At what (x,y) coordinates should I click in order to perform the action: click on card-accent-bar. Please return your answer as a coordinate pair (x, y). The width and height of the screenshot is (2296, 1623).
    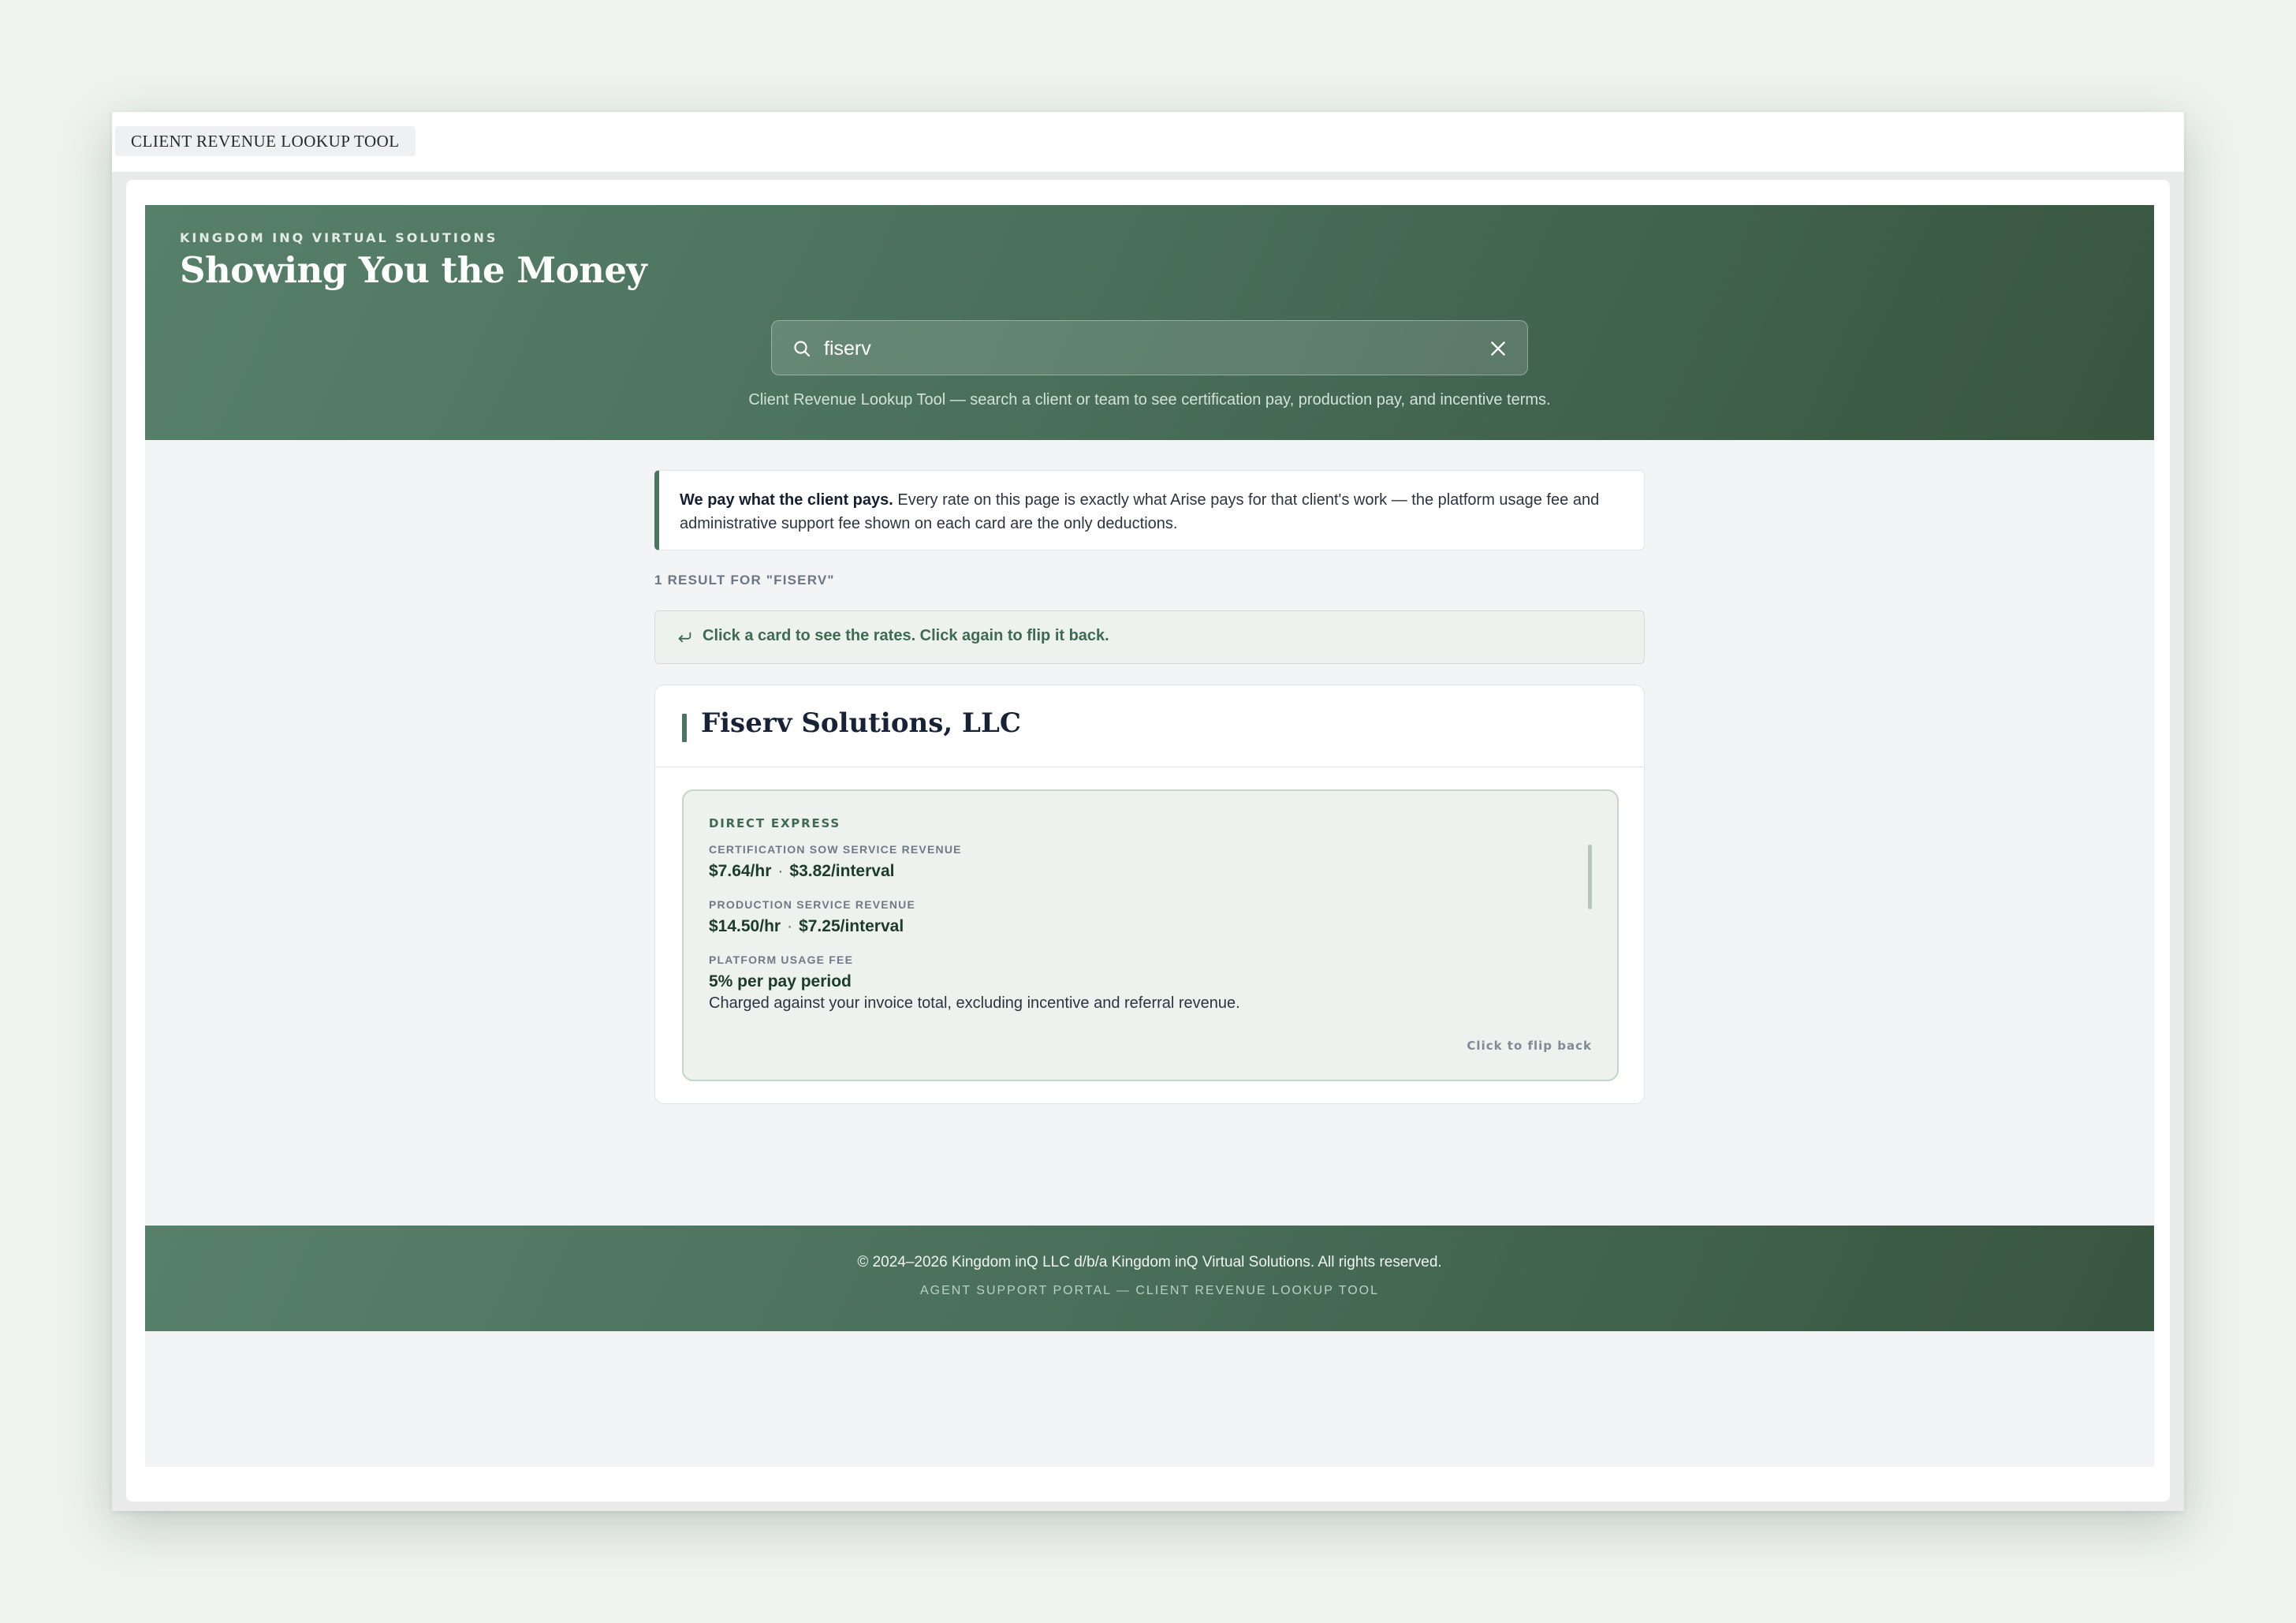
    Looking at the image, I should click on (684, 728).